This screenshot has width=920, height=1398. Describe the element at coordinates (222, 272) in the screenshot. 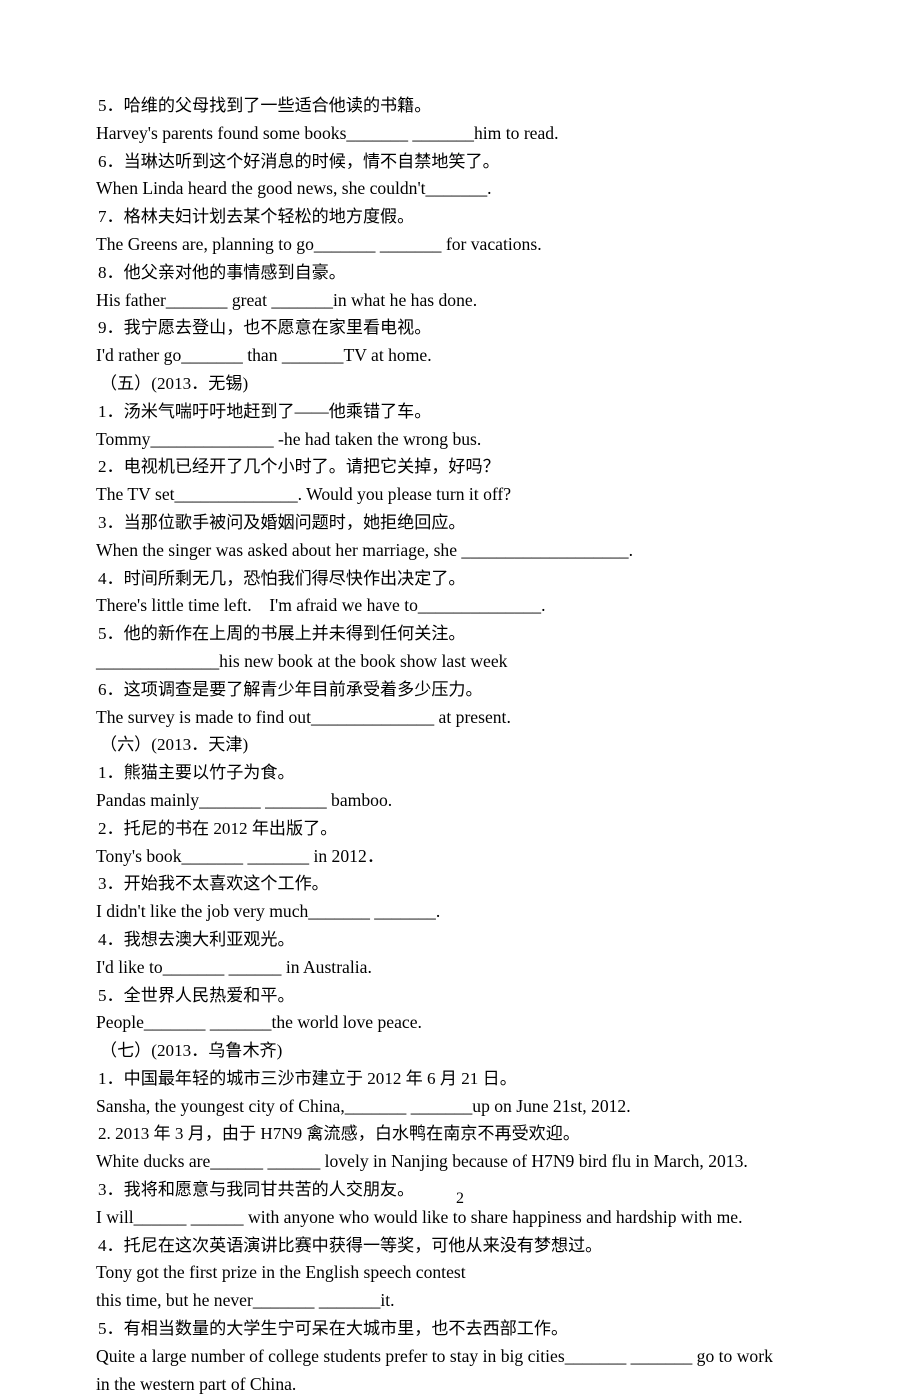

I see `chinese-prompt-line: 8．他父亲对他的事情感到自豪。` at that location.